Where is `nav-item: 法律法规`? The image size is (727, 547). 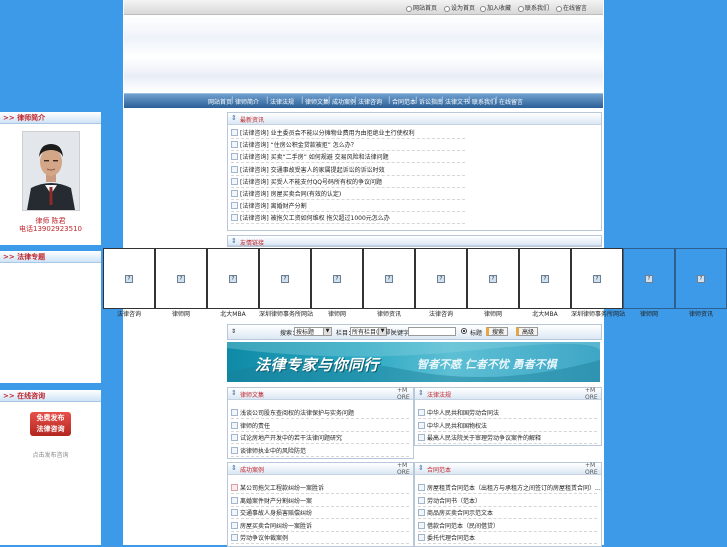
nav-item: 法律法规 is located at coordinates (282, 101).